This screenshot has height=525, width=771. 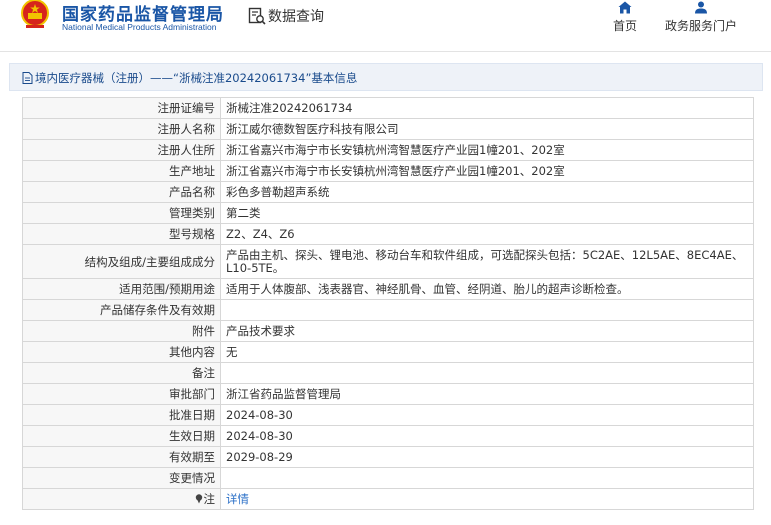 What do you see at coordinates (121, 289) in the screenshot?
I see `row-label: 适用范围/预期用途` at bounding box center [121, 289].